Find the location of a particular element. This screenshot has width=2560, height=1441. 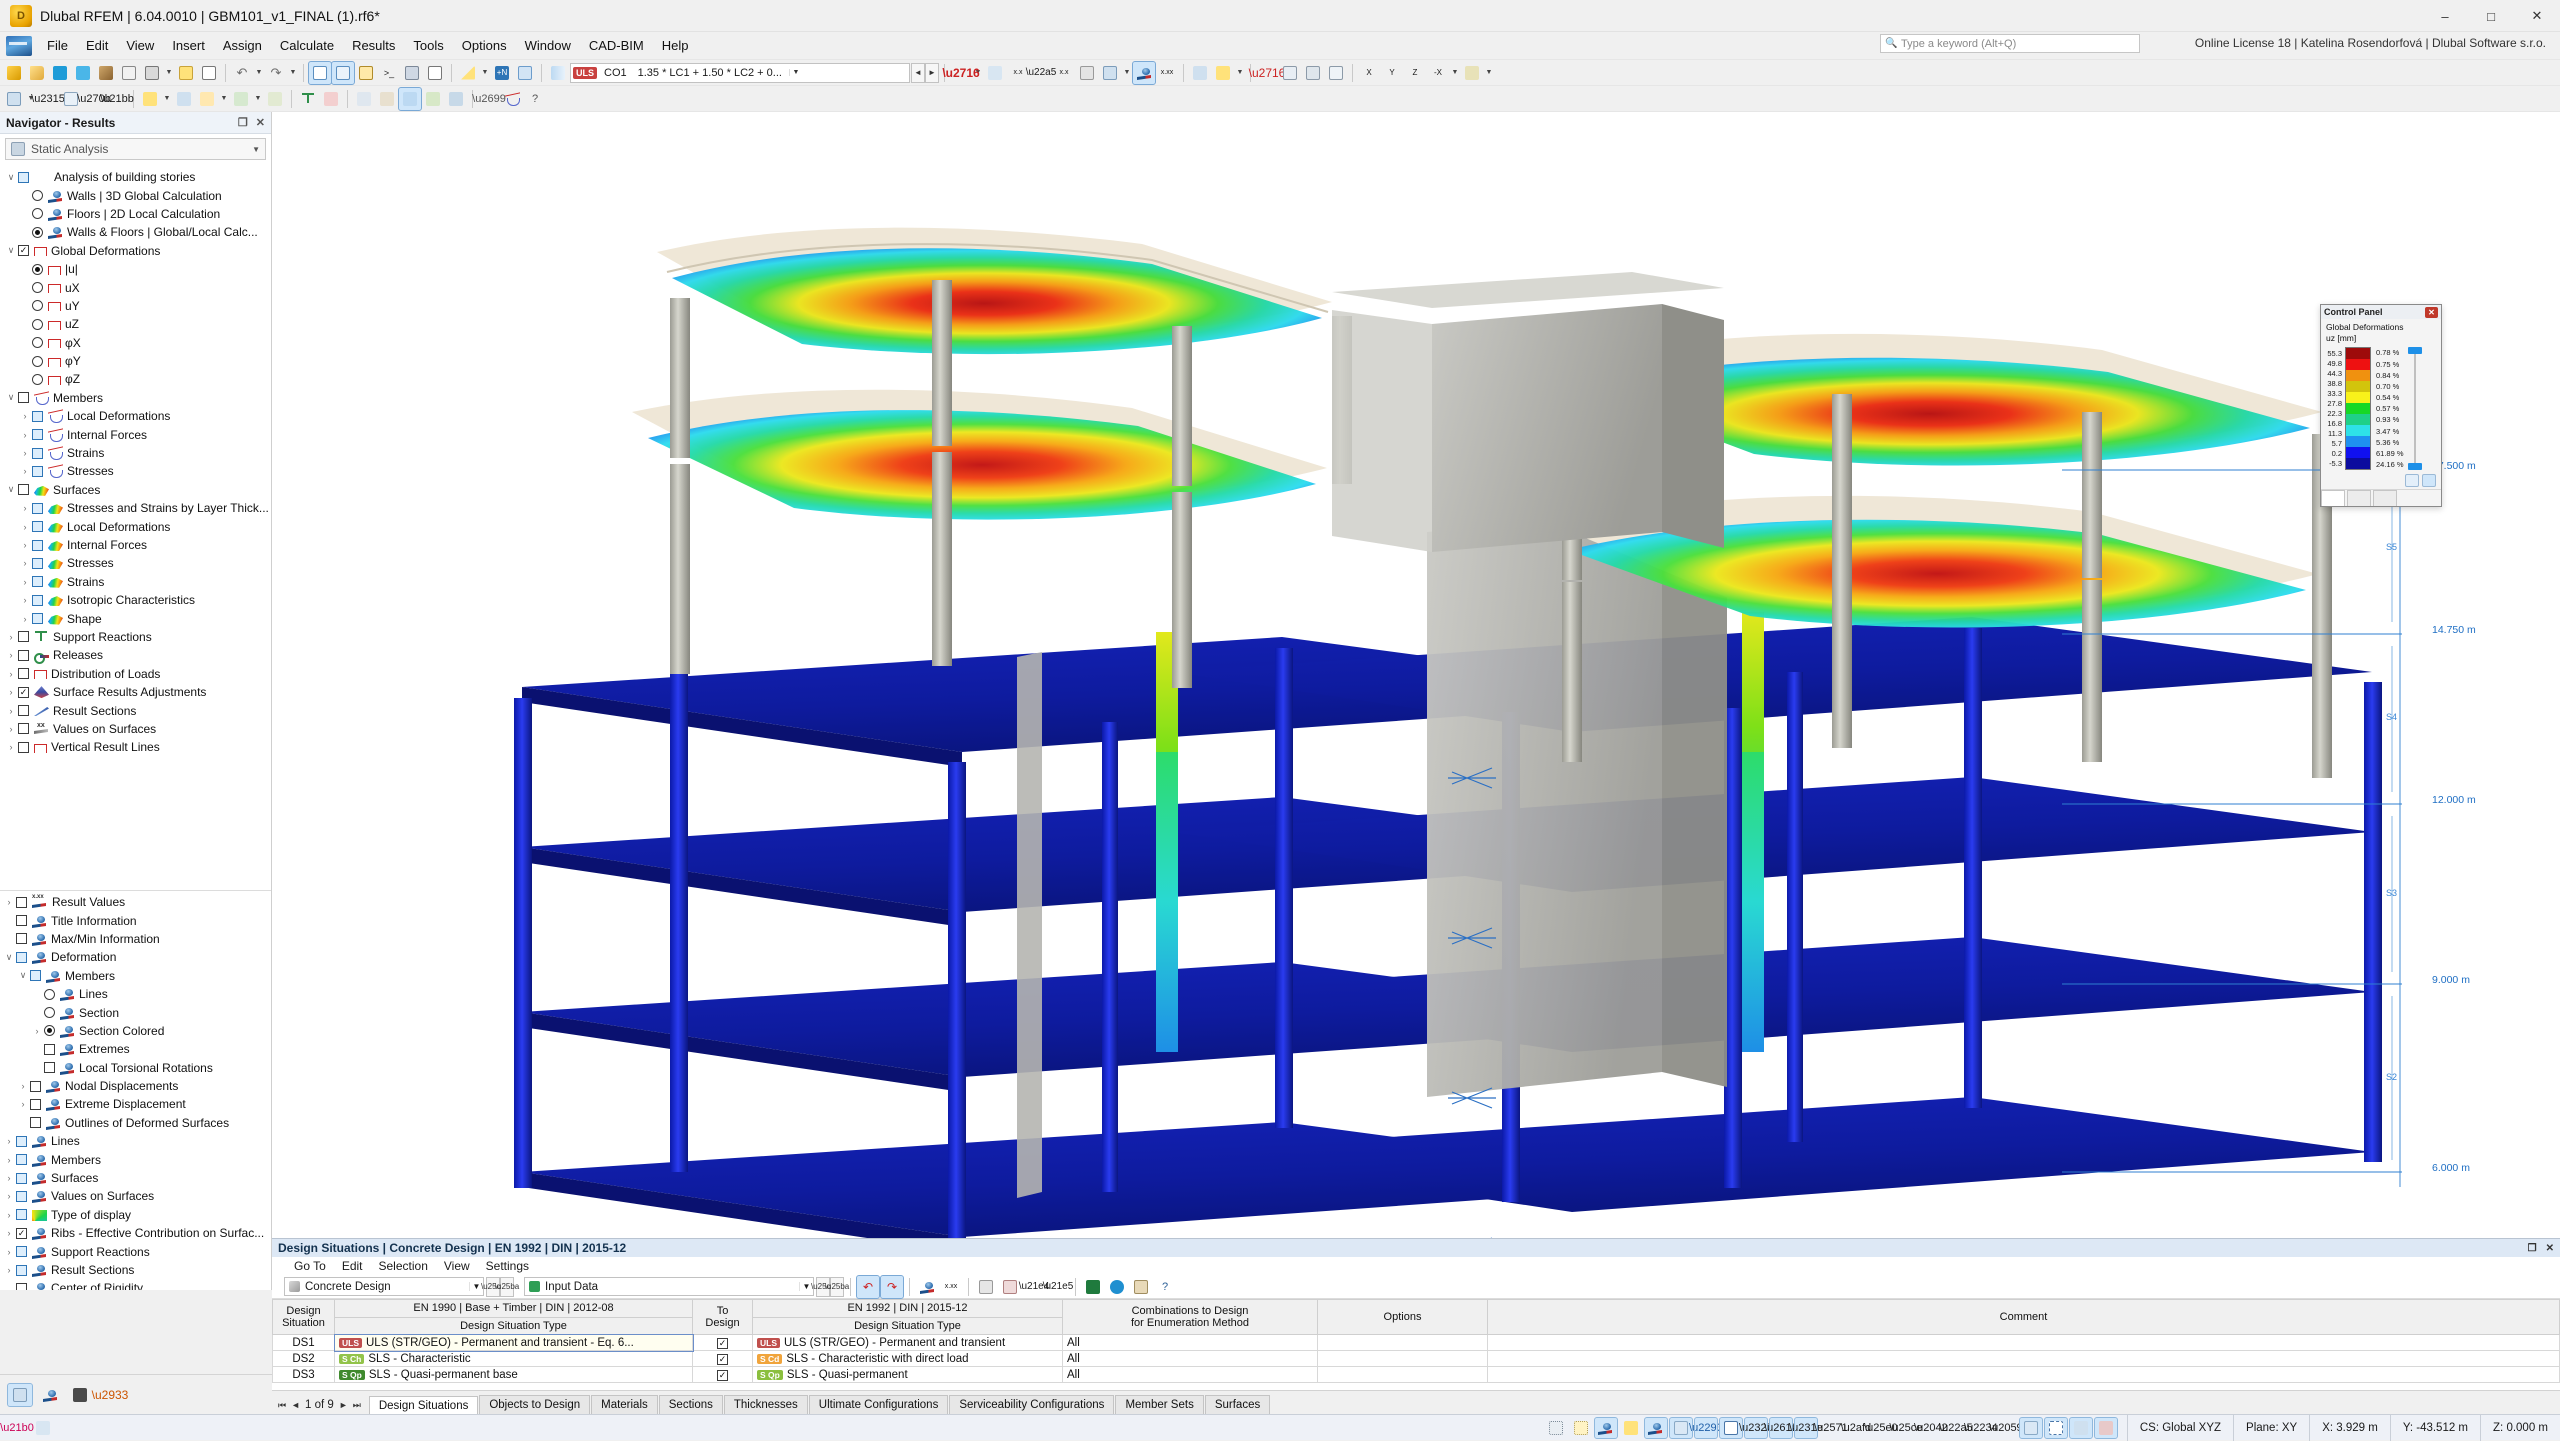

wireframe-icon is located at coordinates (1290, 73).